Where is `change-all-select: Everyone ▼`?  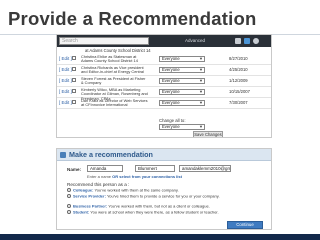
change-all-select: Everyone ▼ is located at coordinates (182, 127).